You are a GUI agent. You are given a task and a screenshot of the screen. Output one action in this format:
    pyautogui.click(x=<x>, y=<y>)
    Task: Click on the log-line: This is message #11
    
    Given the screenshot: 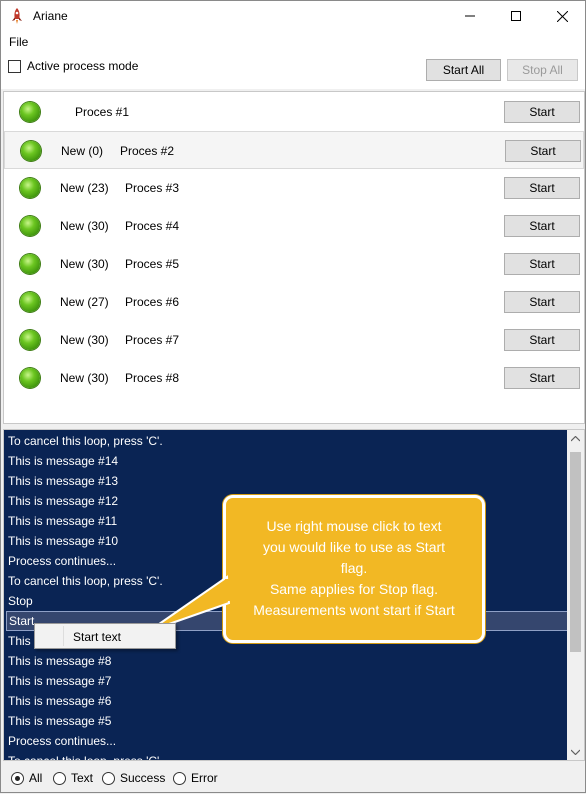 What is the action you would take?
    pyautogui.click(x=62, y=521)
    